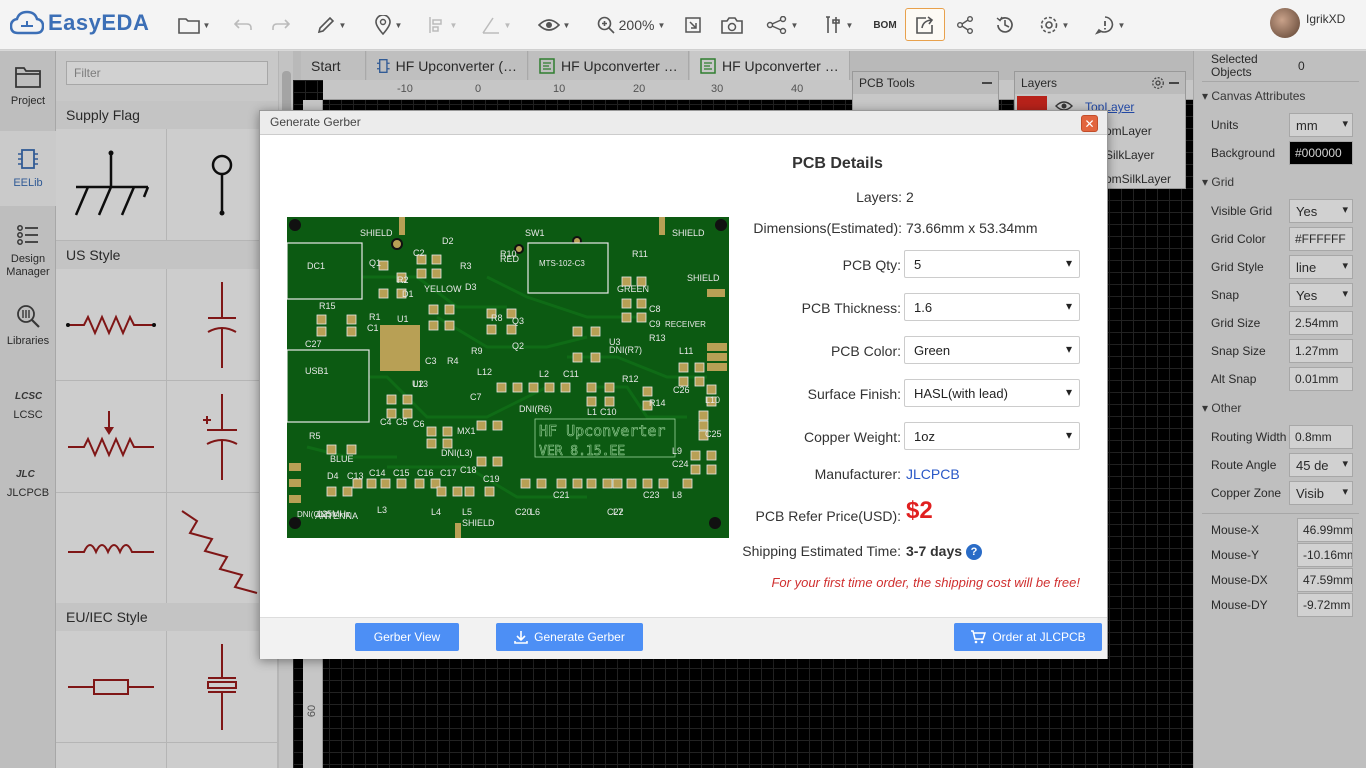 Image resolution: width=1366 pixels, height=768 pixels. I want to click on settings-menu-button: ▼, so click(1054, 25).